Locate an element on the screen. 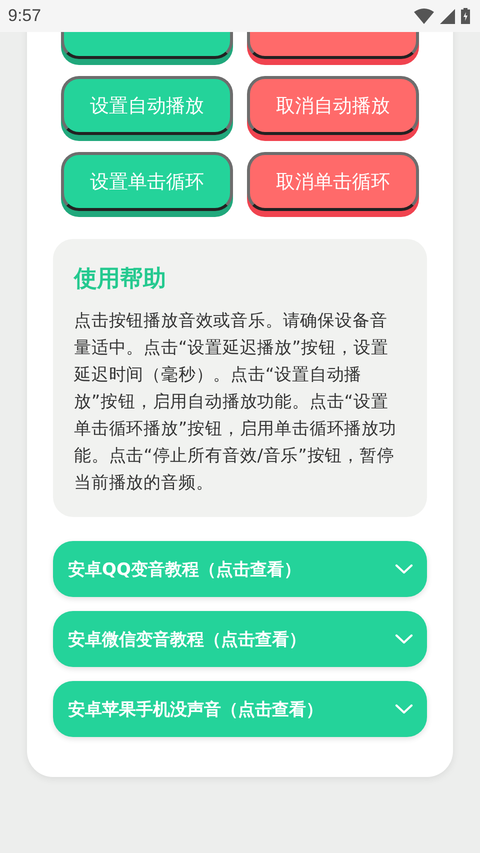 The width and height of the screenshot is (480, 853). accordion-header: 安卓QQ变音教程（点击查看） is located at coordinates (240, 569).